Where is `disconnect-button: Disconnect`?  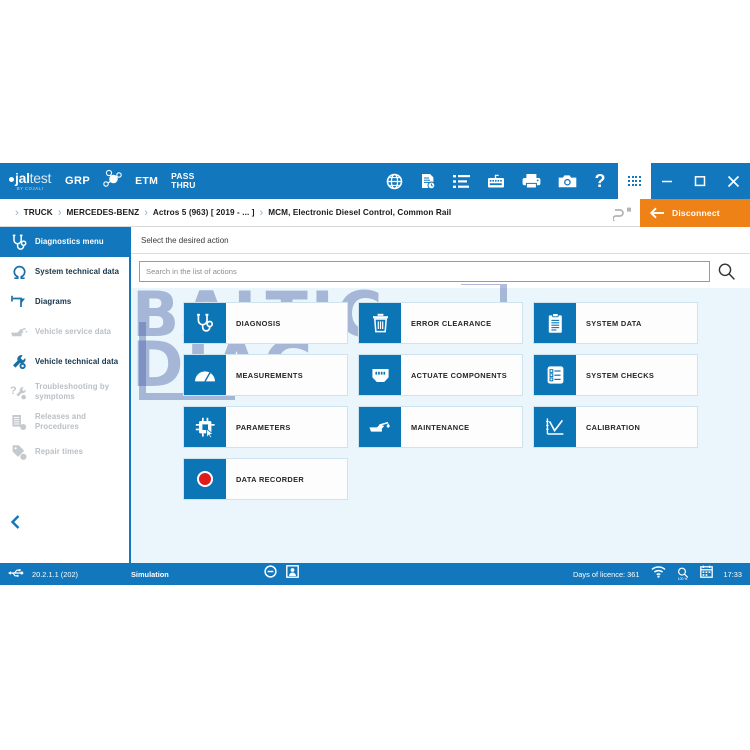 disconnect-button: Disconnect is located at coordinates (695, 213).